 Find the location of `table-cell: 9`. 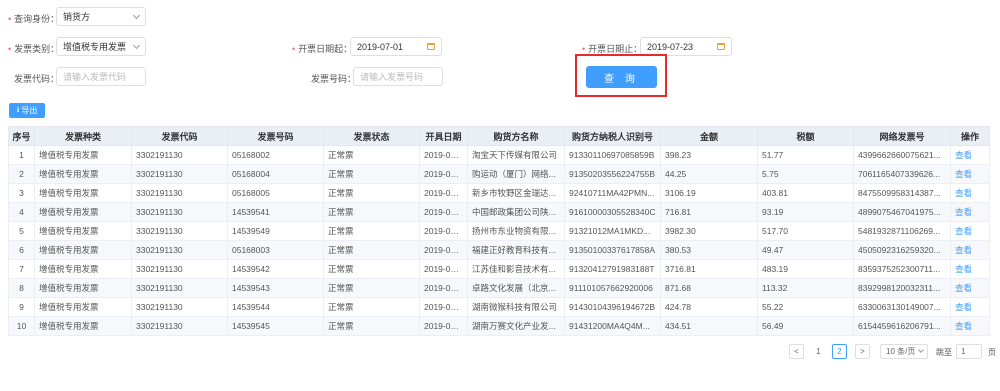

table-cell: 9 is located at coordinates (21, 307).